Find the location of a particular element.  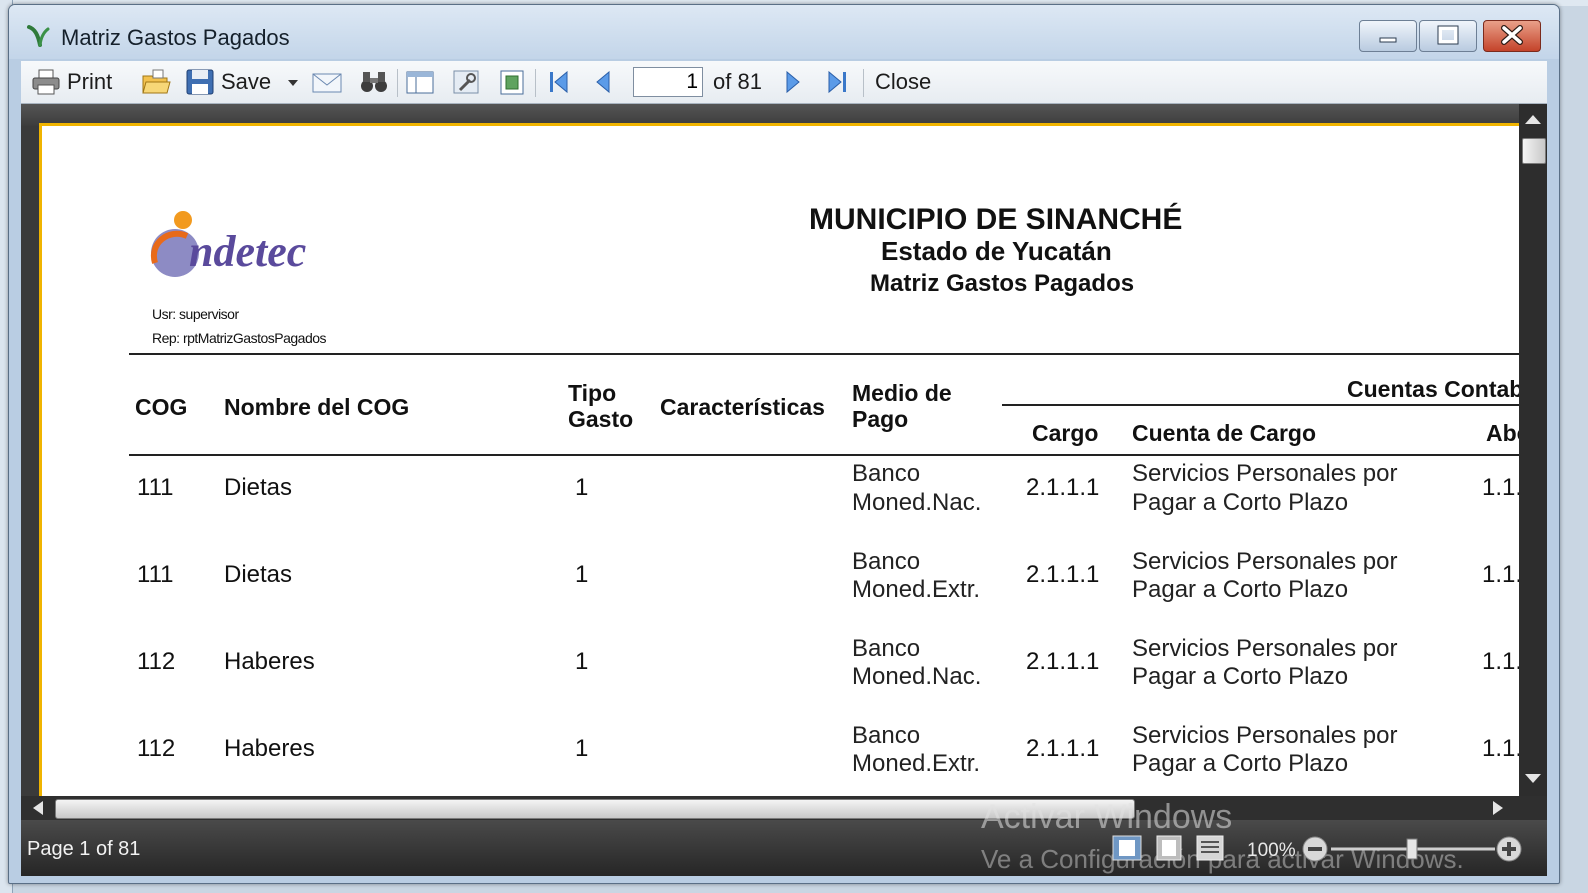

chevron-down-icon is located at coordinates (293, 83).